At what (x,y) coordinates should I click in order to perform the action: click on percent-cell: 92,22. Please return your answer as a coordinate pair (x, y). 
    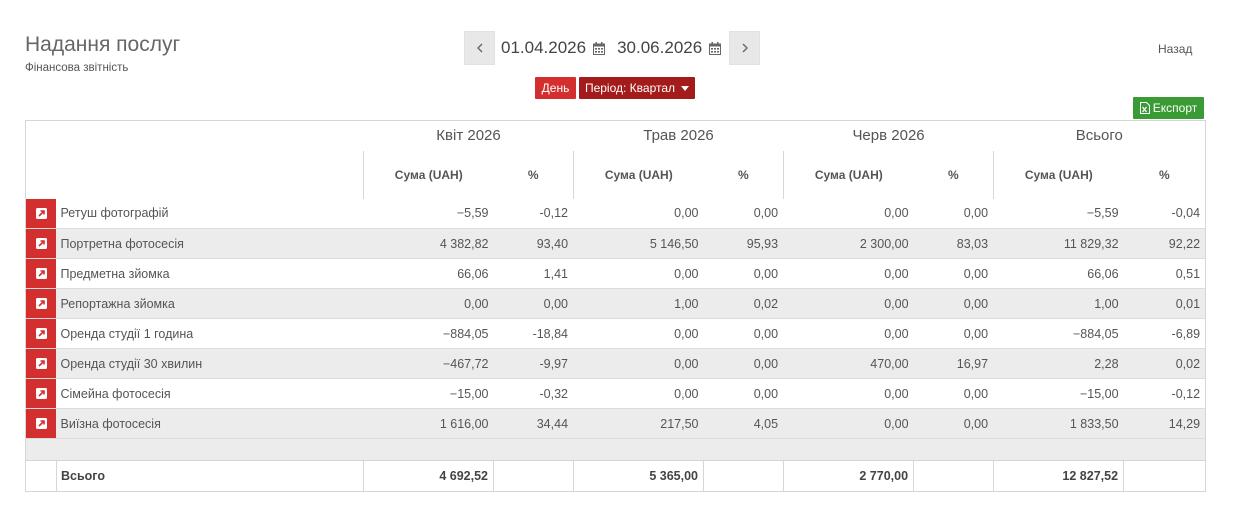
    Looking at the image, I should click on (1164, 243).